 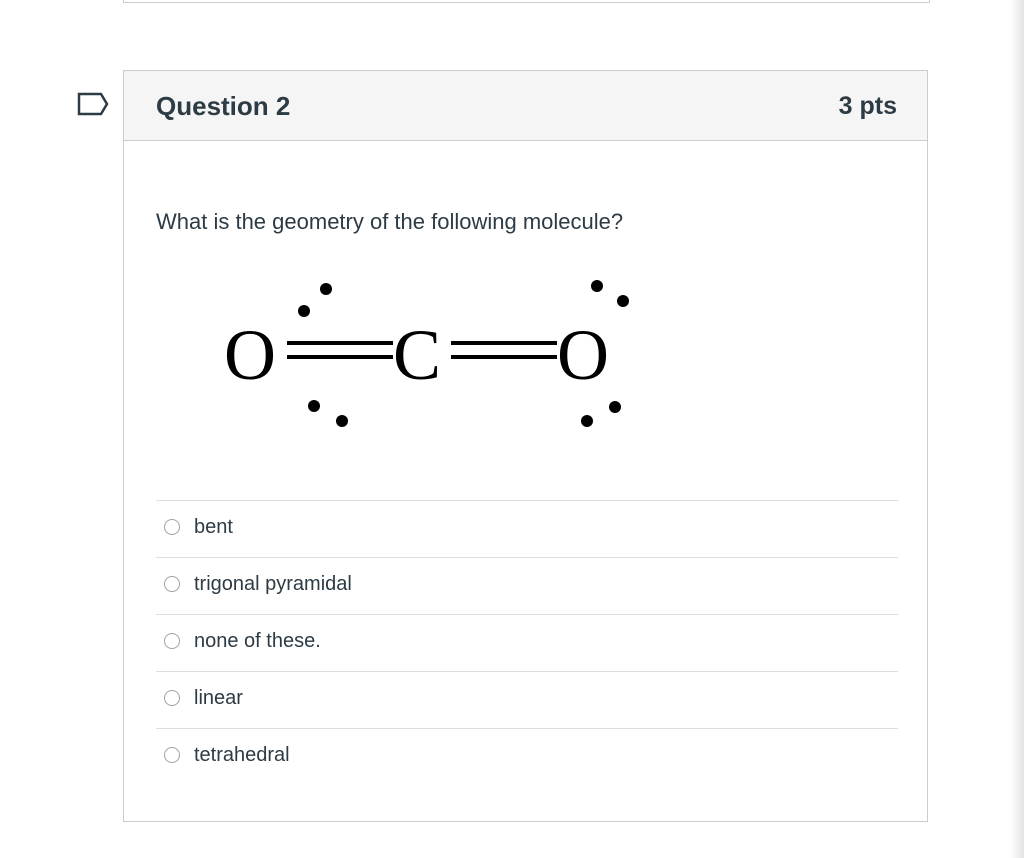 I want to click on answer-label: trigonal pyramidal, so click(x=273, y=584).